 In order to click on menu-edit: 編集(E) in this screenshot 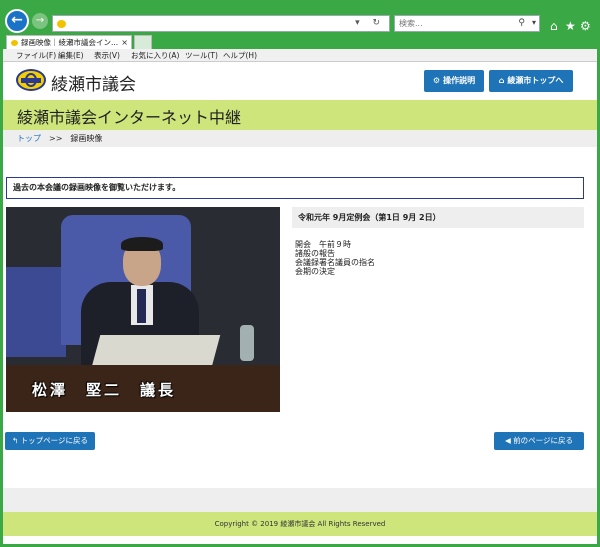, I will do `click(71, 55)`.